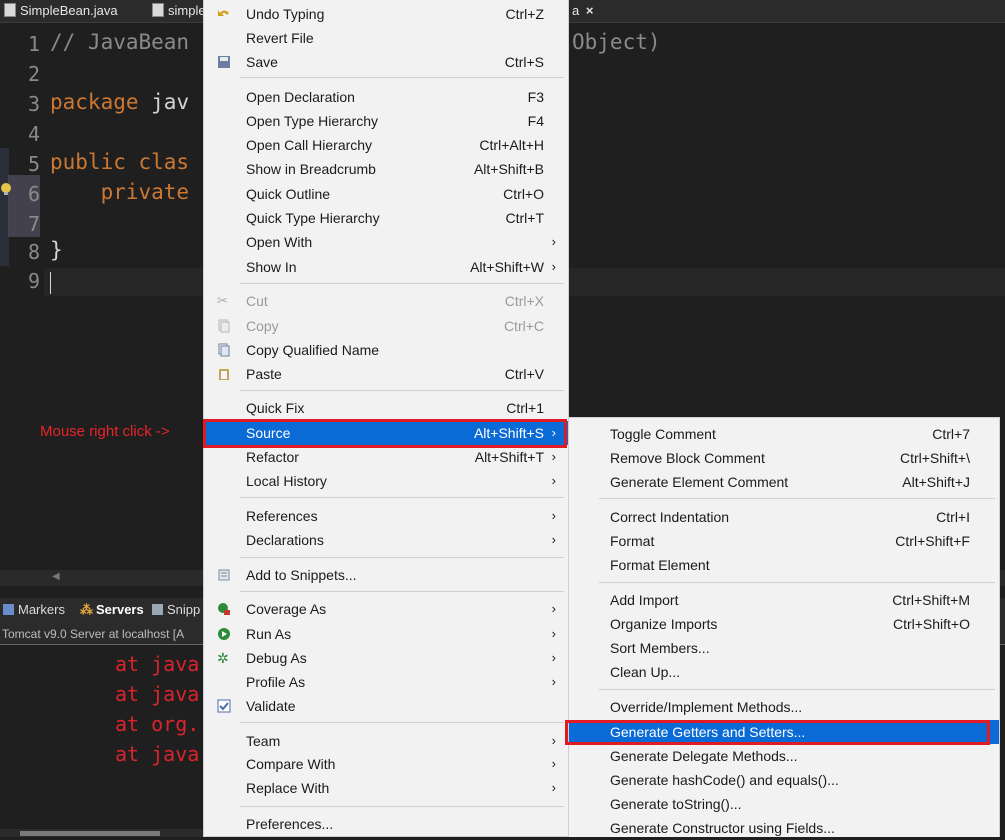  I want to click on menu-item-open-call-hierarchy: Open Call Hierarchy Ctrl+Alt+H, so click(386, 145).